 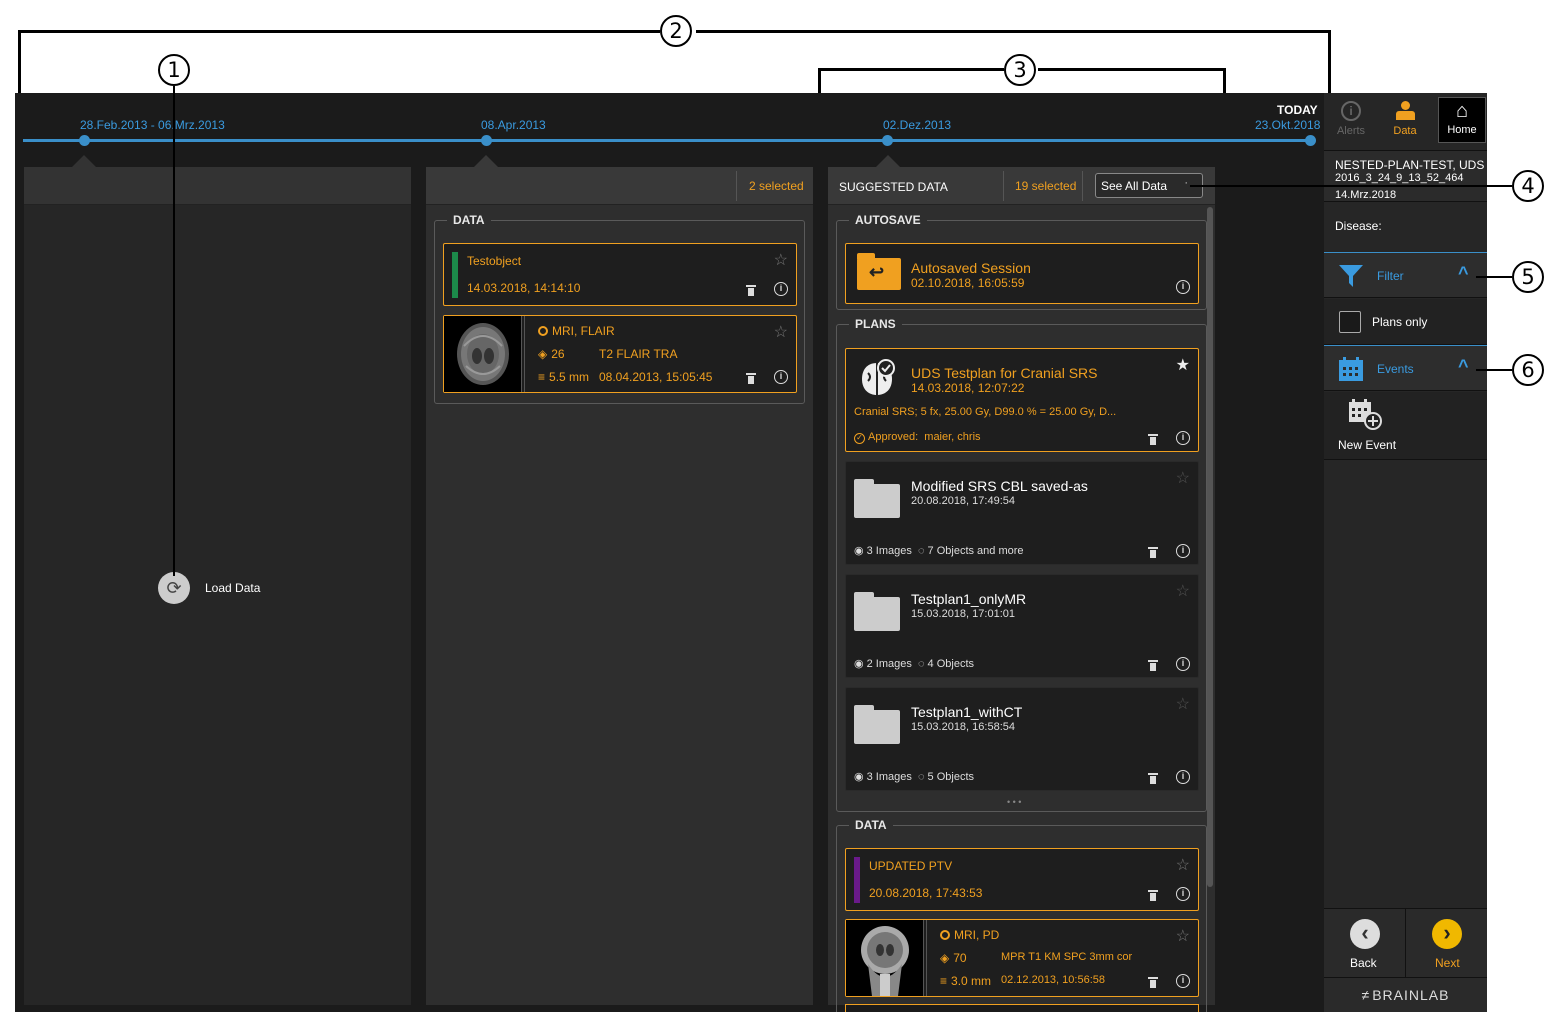 What do you see at coordinates (968, 388) in the screenshot?
I see `plan1-date: 14.03.2018, 12:07:22` at bounding box center [968, 388].